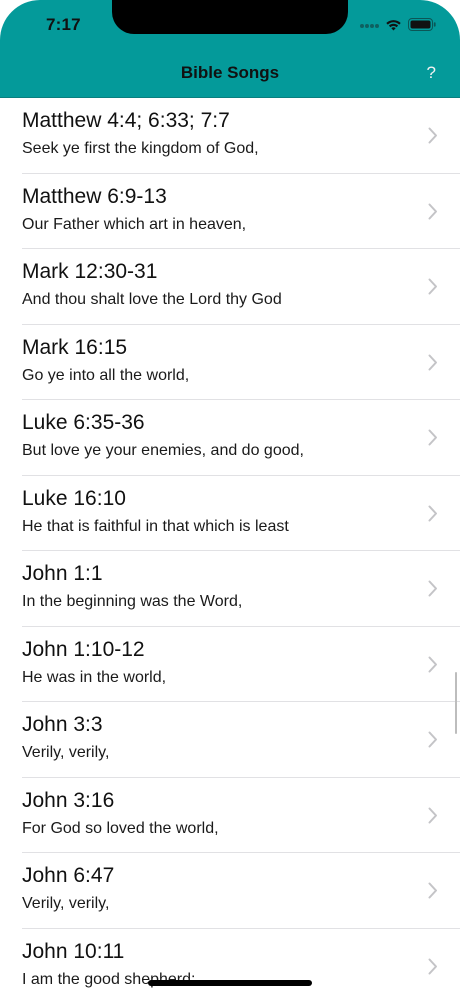 This screenshot has width=460, height=996. I want to click on list-item: John 3:16 For God so loved the world,, so click(230, 815).